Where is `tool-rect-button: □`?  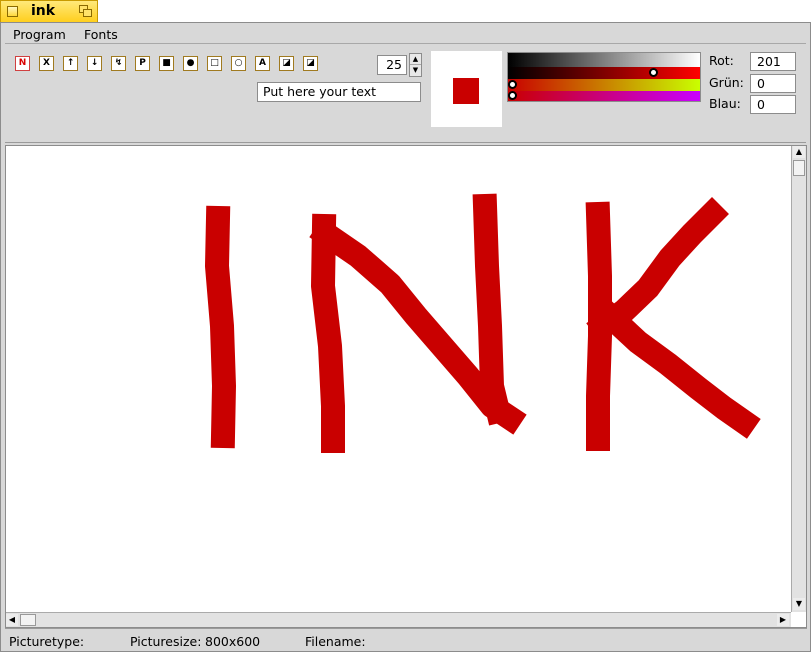 tool-rect-button: □ is located at coordinates (214, 63).